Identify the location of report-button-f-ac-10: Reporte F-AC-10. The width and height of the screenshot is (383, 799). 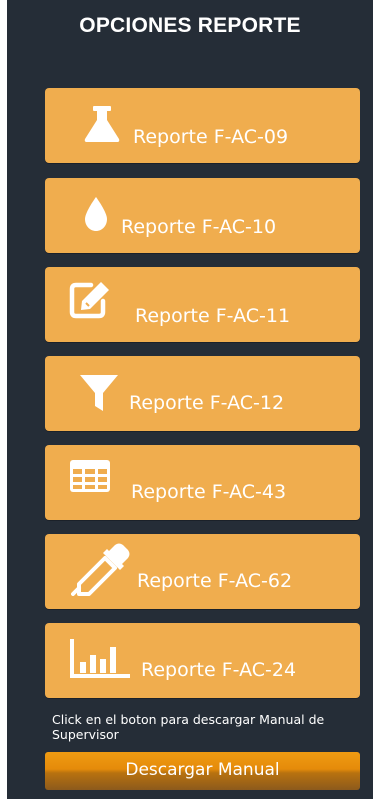
(202, 215).